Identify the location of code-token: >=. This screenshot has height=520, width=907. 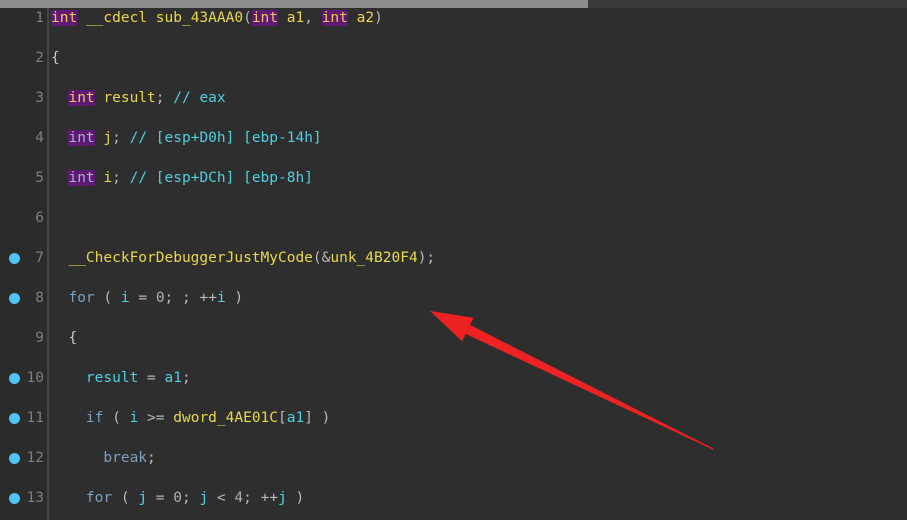
(156, 418).